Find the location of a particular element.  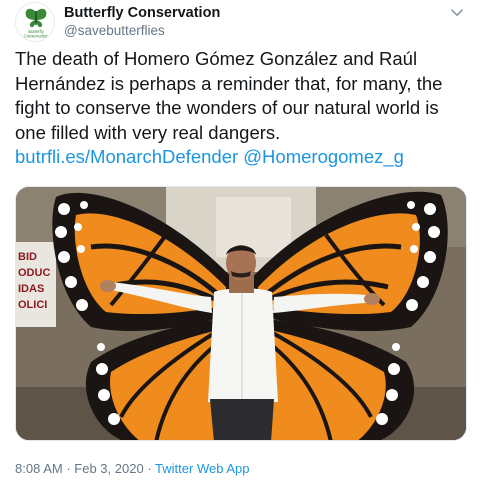

tweet-date: Feb 3, 2020 is located at coordinates (108, 468).